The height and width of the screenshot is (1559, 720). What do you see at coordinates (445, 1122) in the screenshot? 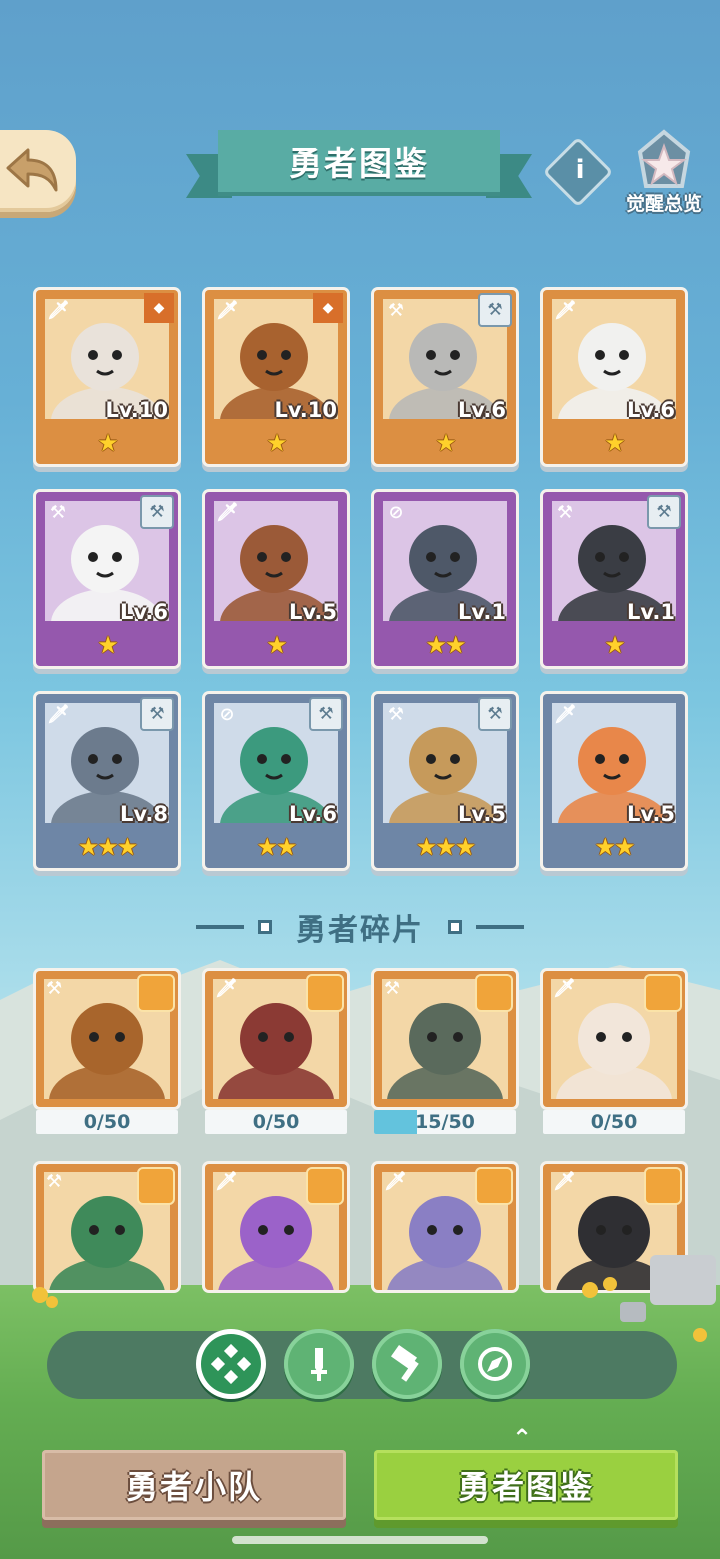
I see `progress-text: 15/50` at bounding box center [445, 1122].